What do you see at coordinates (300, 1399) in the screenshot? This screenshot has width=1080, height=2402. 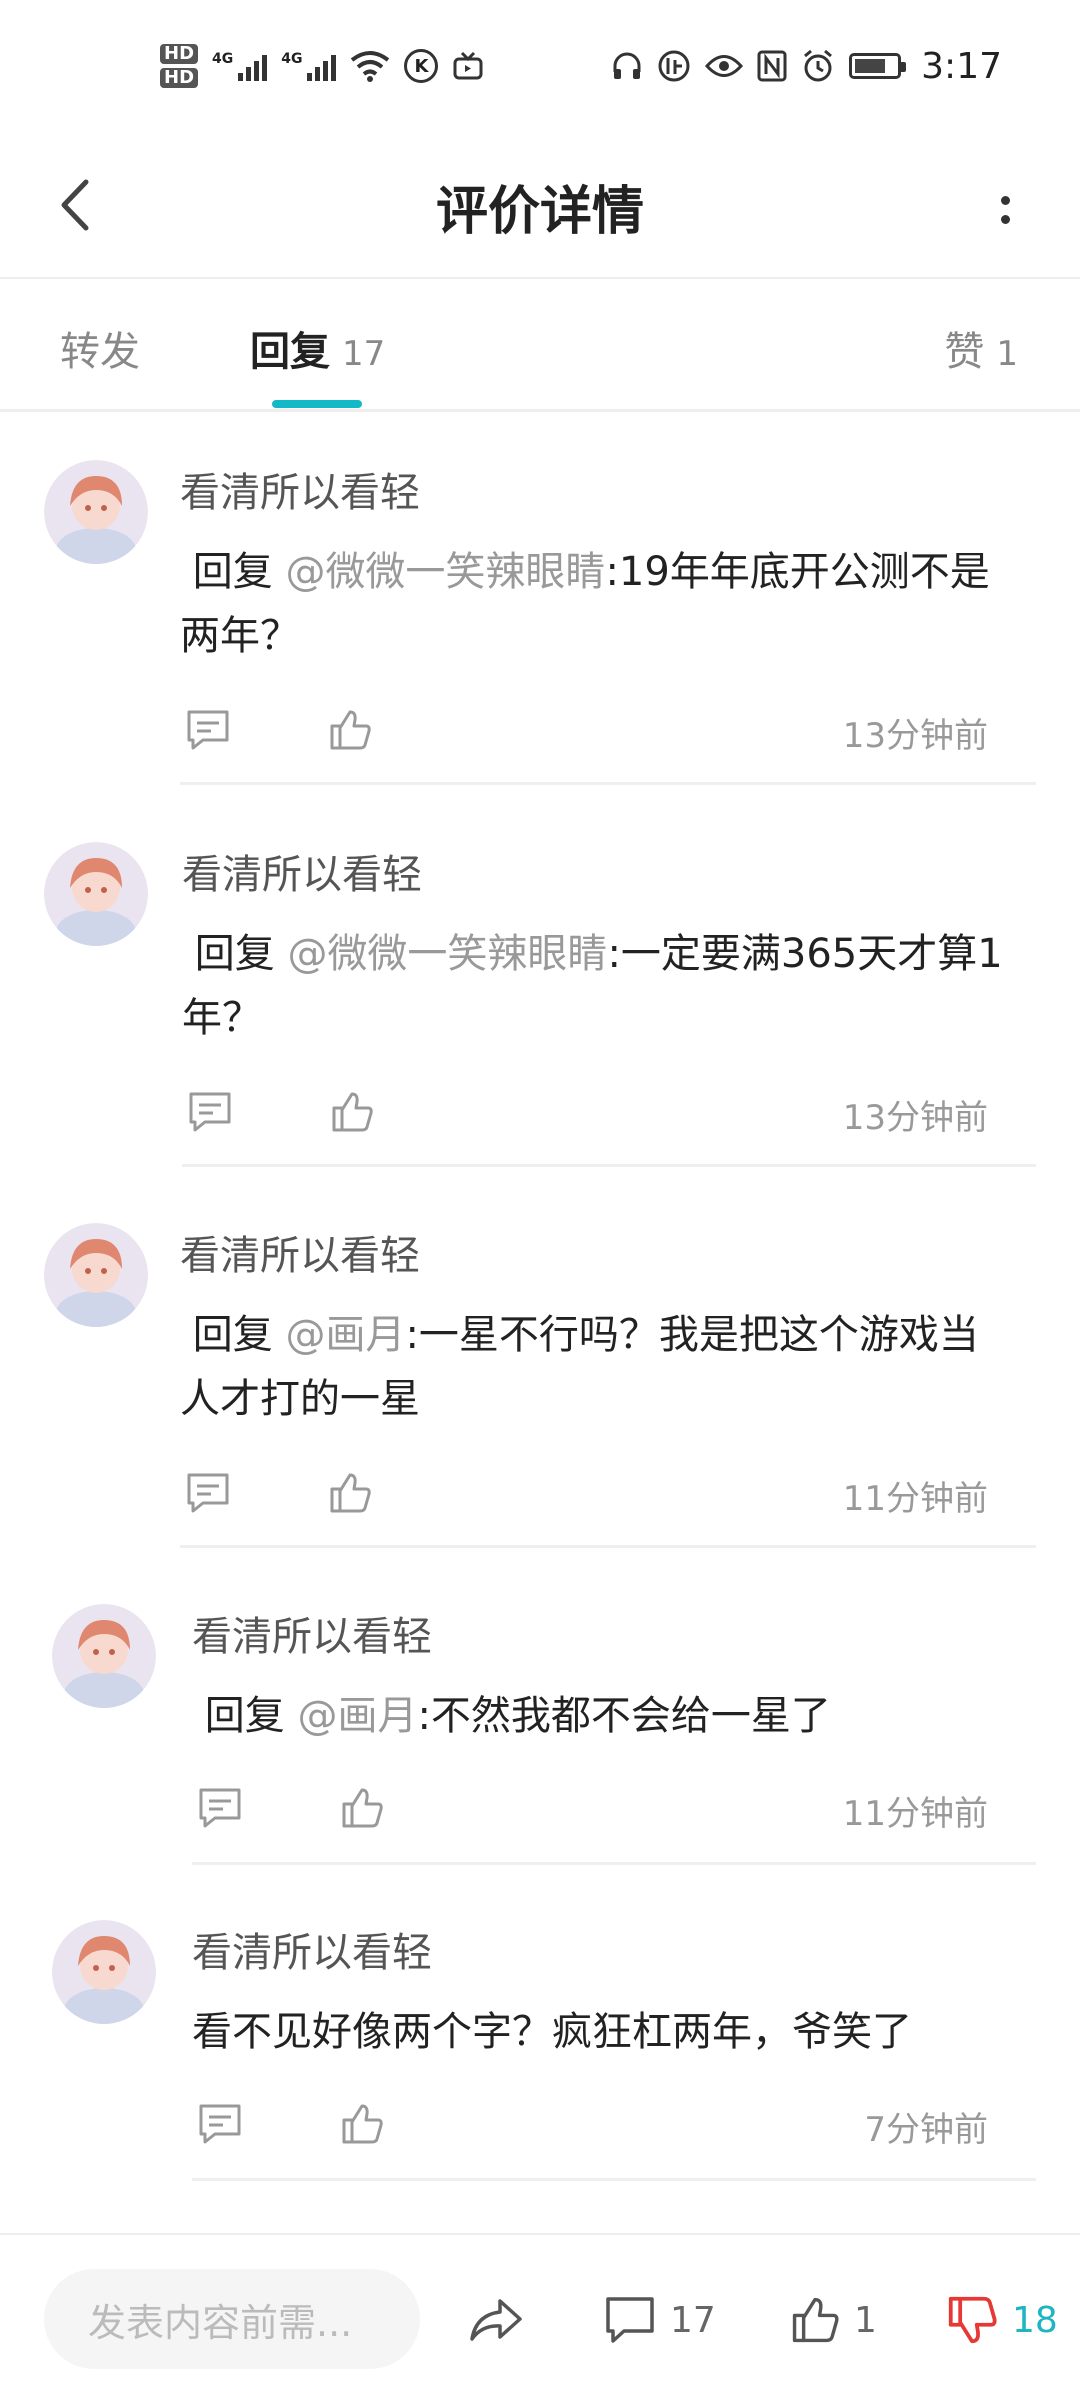 I see `comment-line-2: 人才打的一星` at bounding box center [300, 1399].